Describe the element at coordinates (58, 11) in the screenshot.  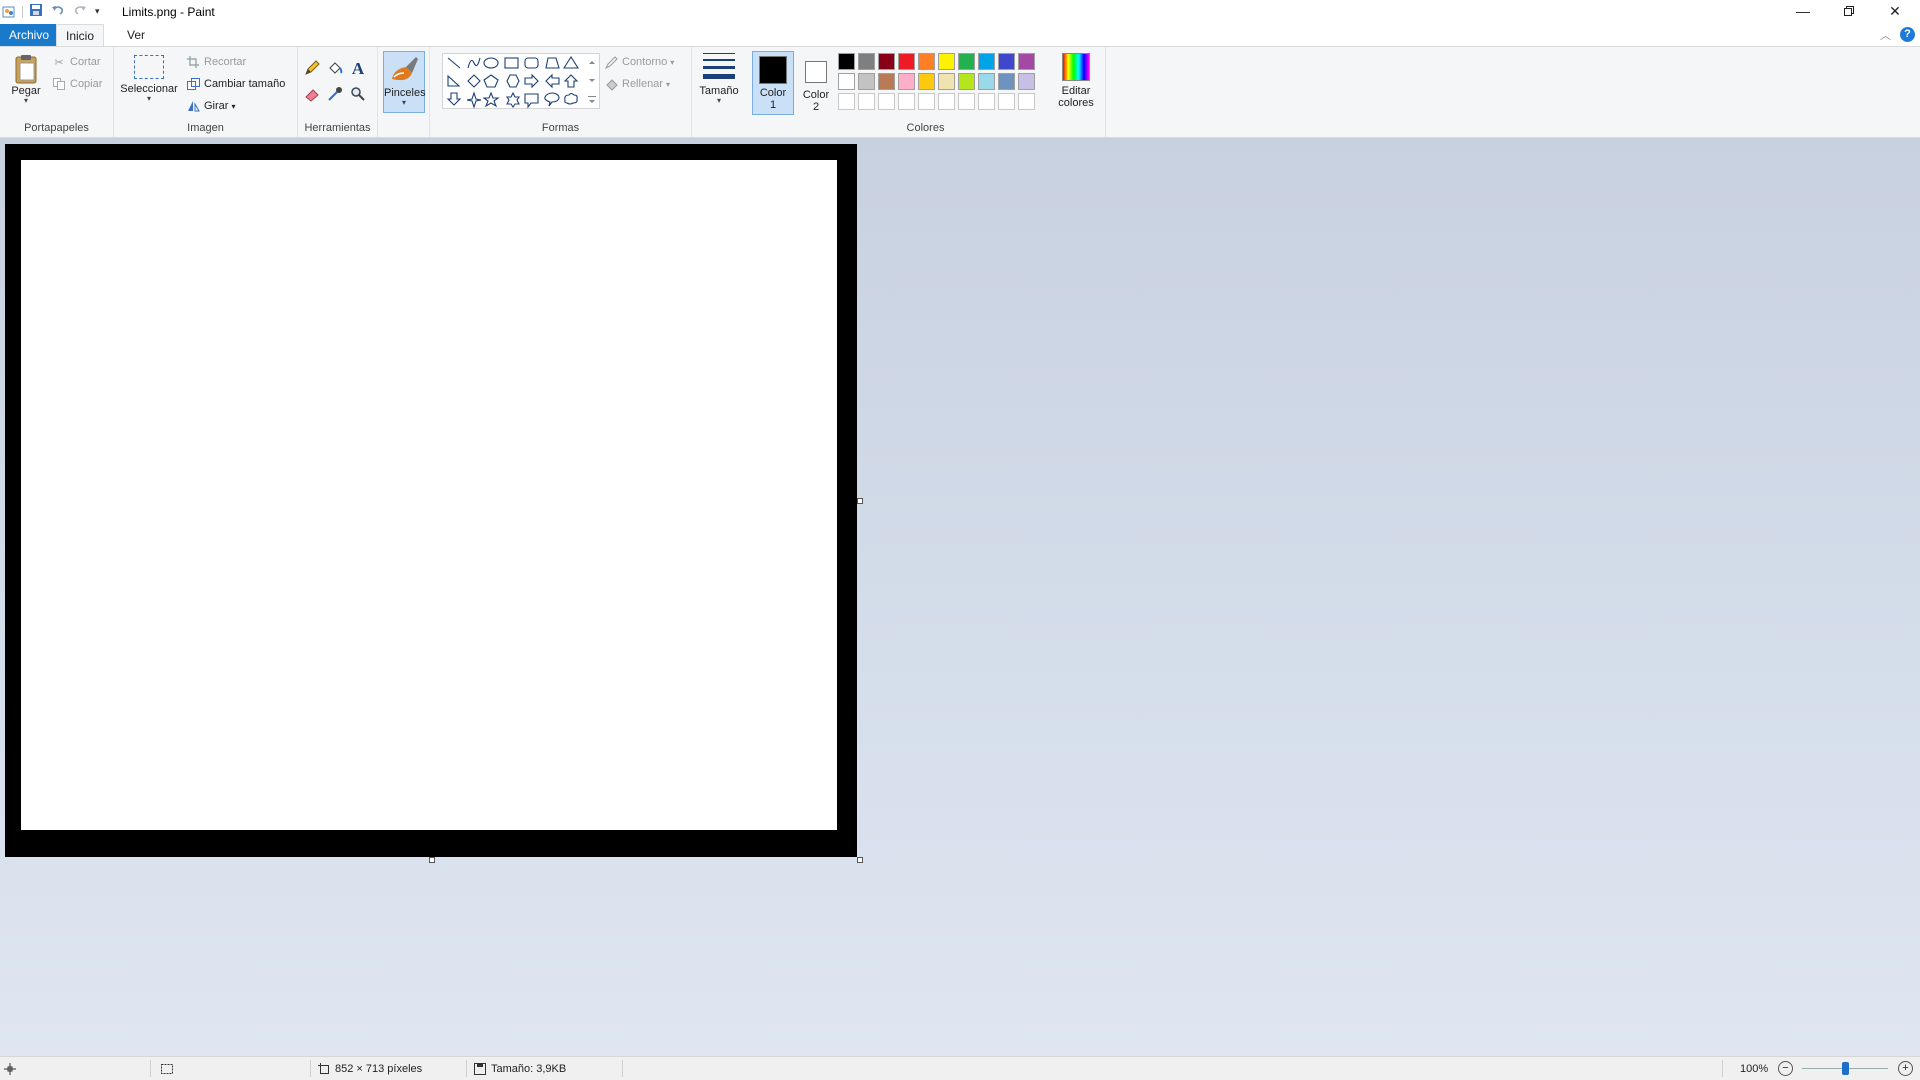
I see `undo-icon` at that location.